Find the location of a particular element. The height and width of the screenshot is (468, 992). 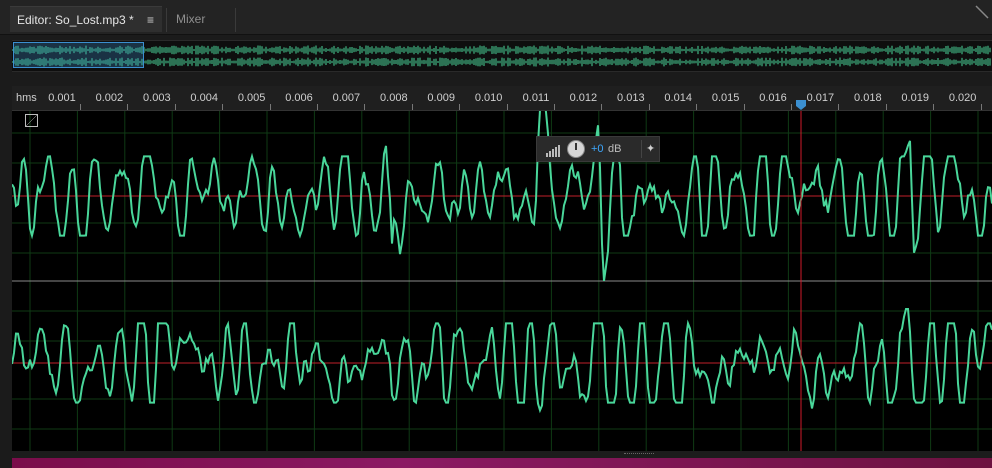

tab-mixer: Mixer is located at coordinates (190, 19).